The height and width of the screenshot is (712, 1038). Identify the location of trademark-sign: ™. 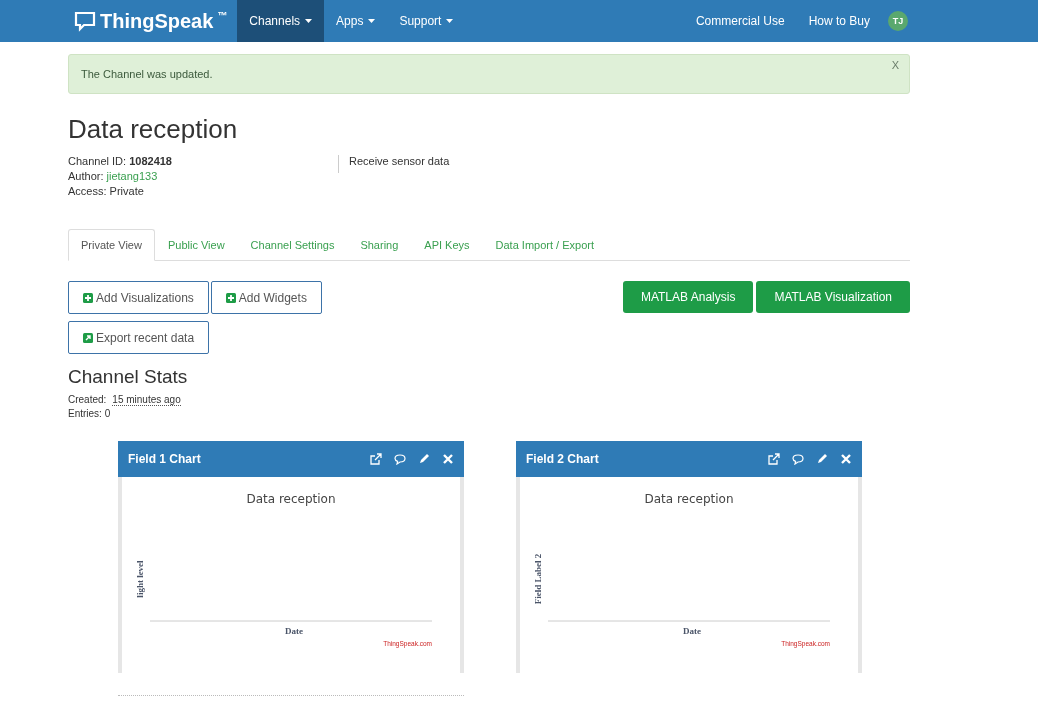
(222, 15).